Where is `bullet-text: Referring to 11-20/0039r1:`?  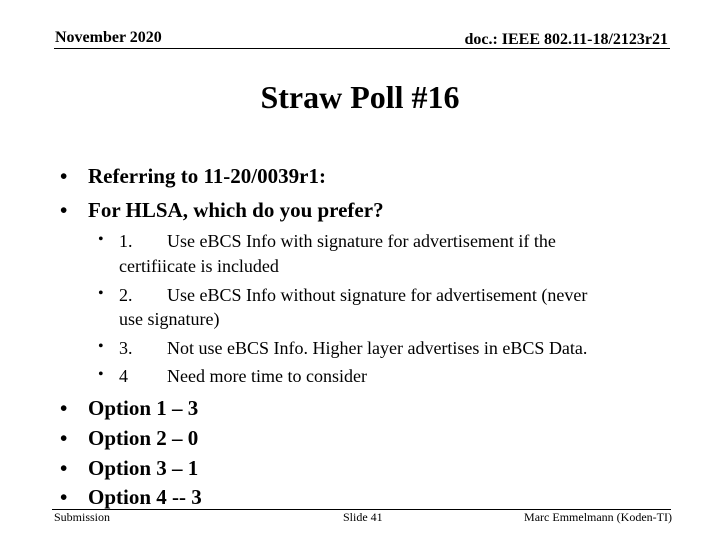
bullet-text: Referring to 11-20/0039r1: is located at coordinates (207, 176).